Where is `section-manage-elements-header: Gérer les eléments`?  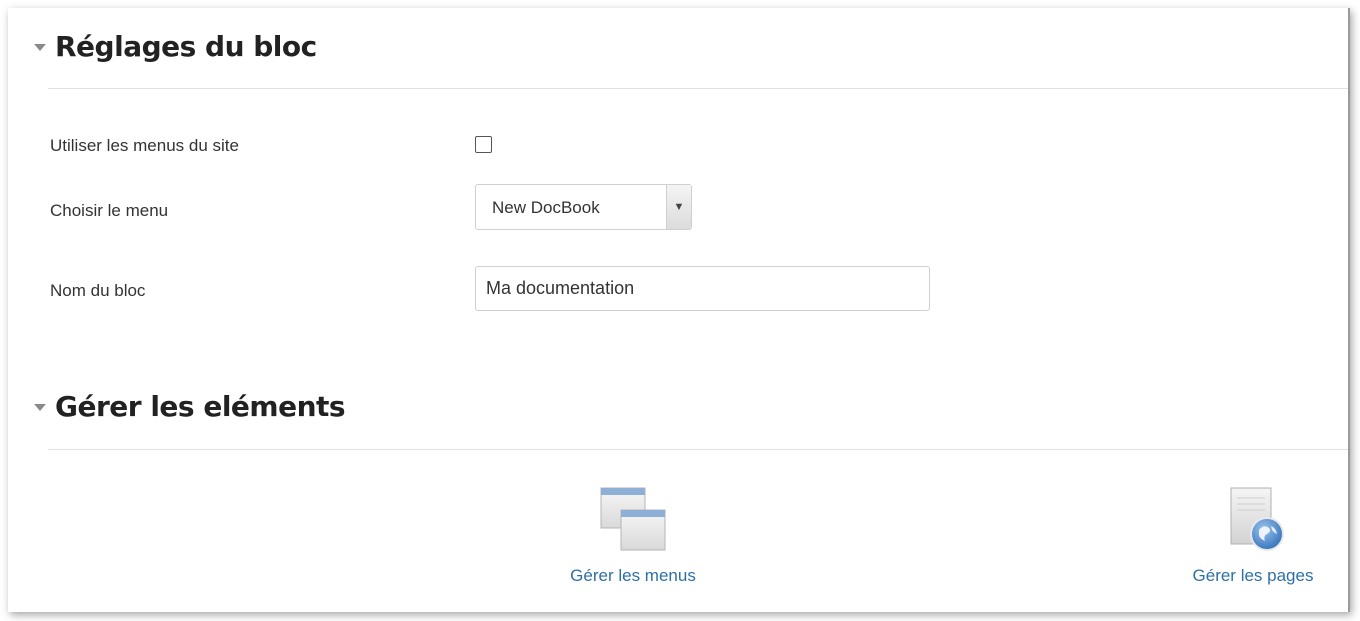
section-manage-elements-header: Gérer les eléments is located at coordinates (190, 406).